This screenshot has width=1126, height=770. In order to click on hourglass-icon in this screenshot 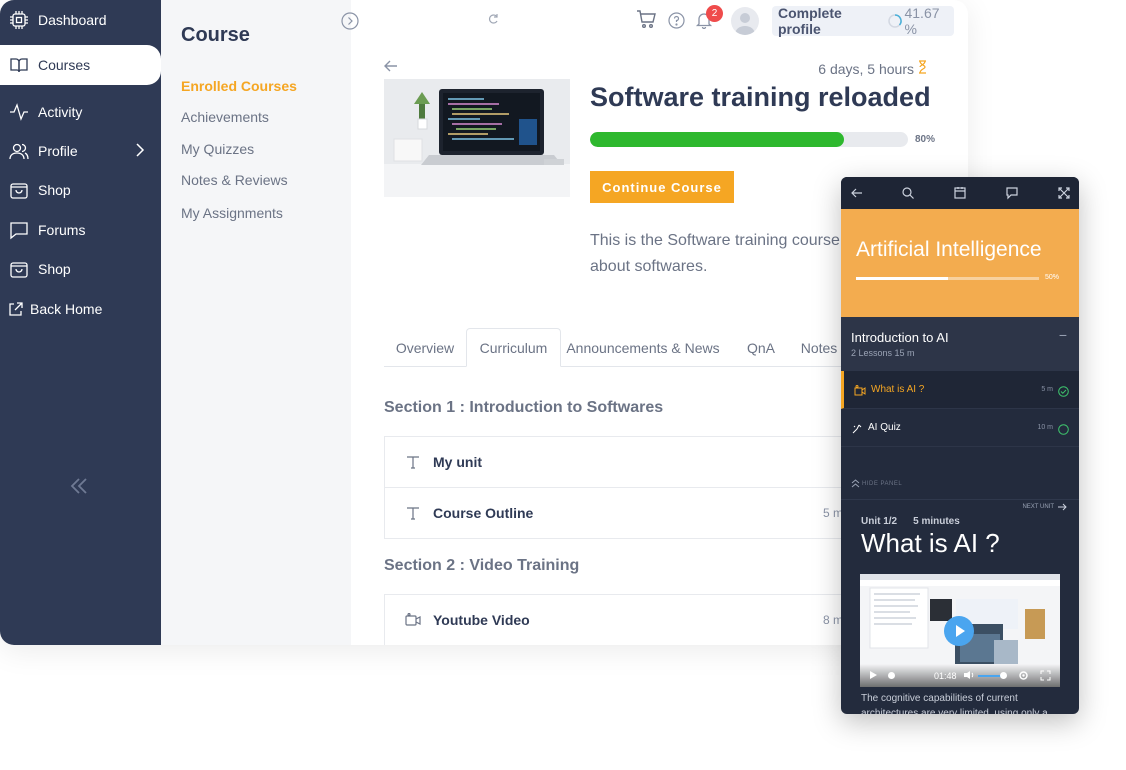, I will do `click(922, 68)`.